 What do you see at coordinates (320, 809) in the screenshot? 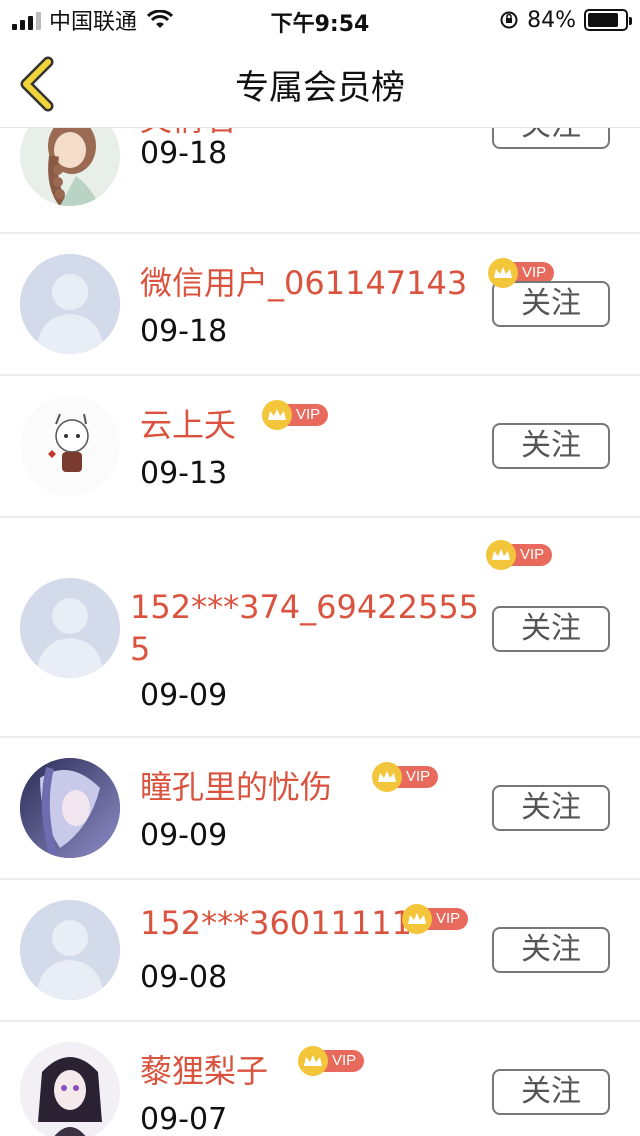
I see `list-item: 瞳孔里的忧伤 VIP 09-09 关注` at bounding box center [320, 809].